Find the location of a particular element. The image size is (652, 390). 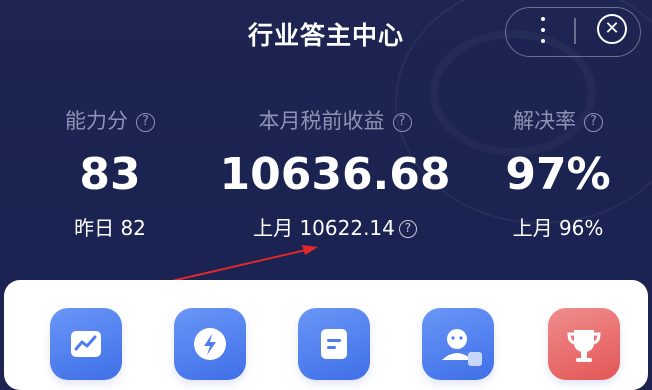

user-chat-icon is located at coordinates (458, 344).